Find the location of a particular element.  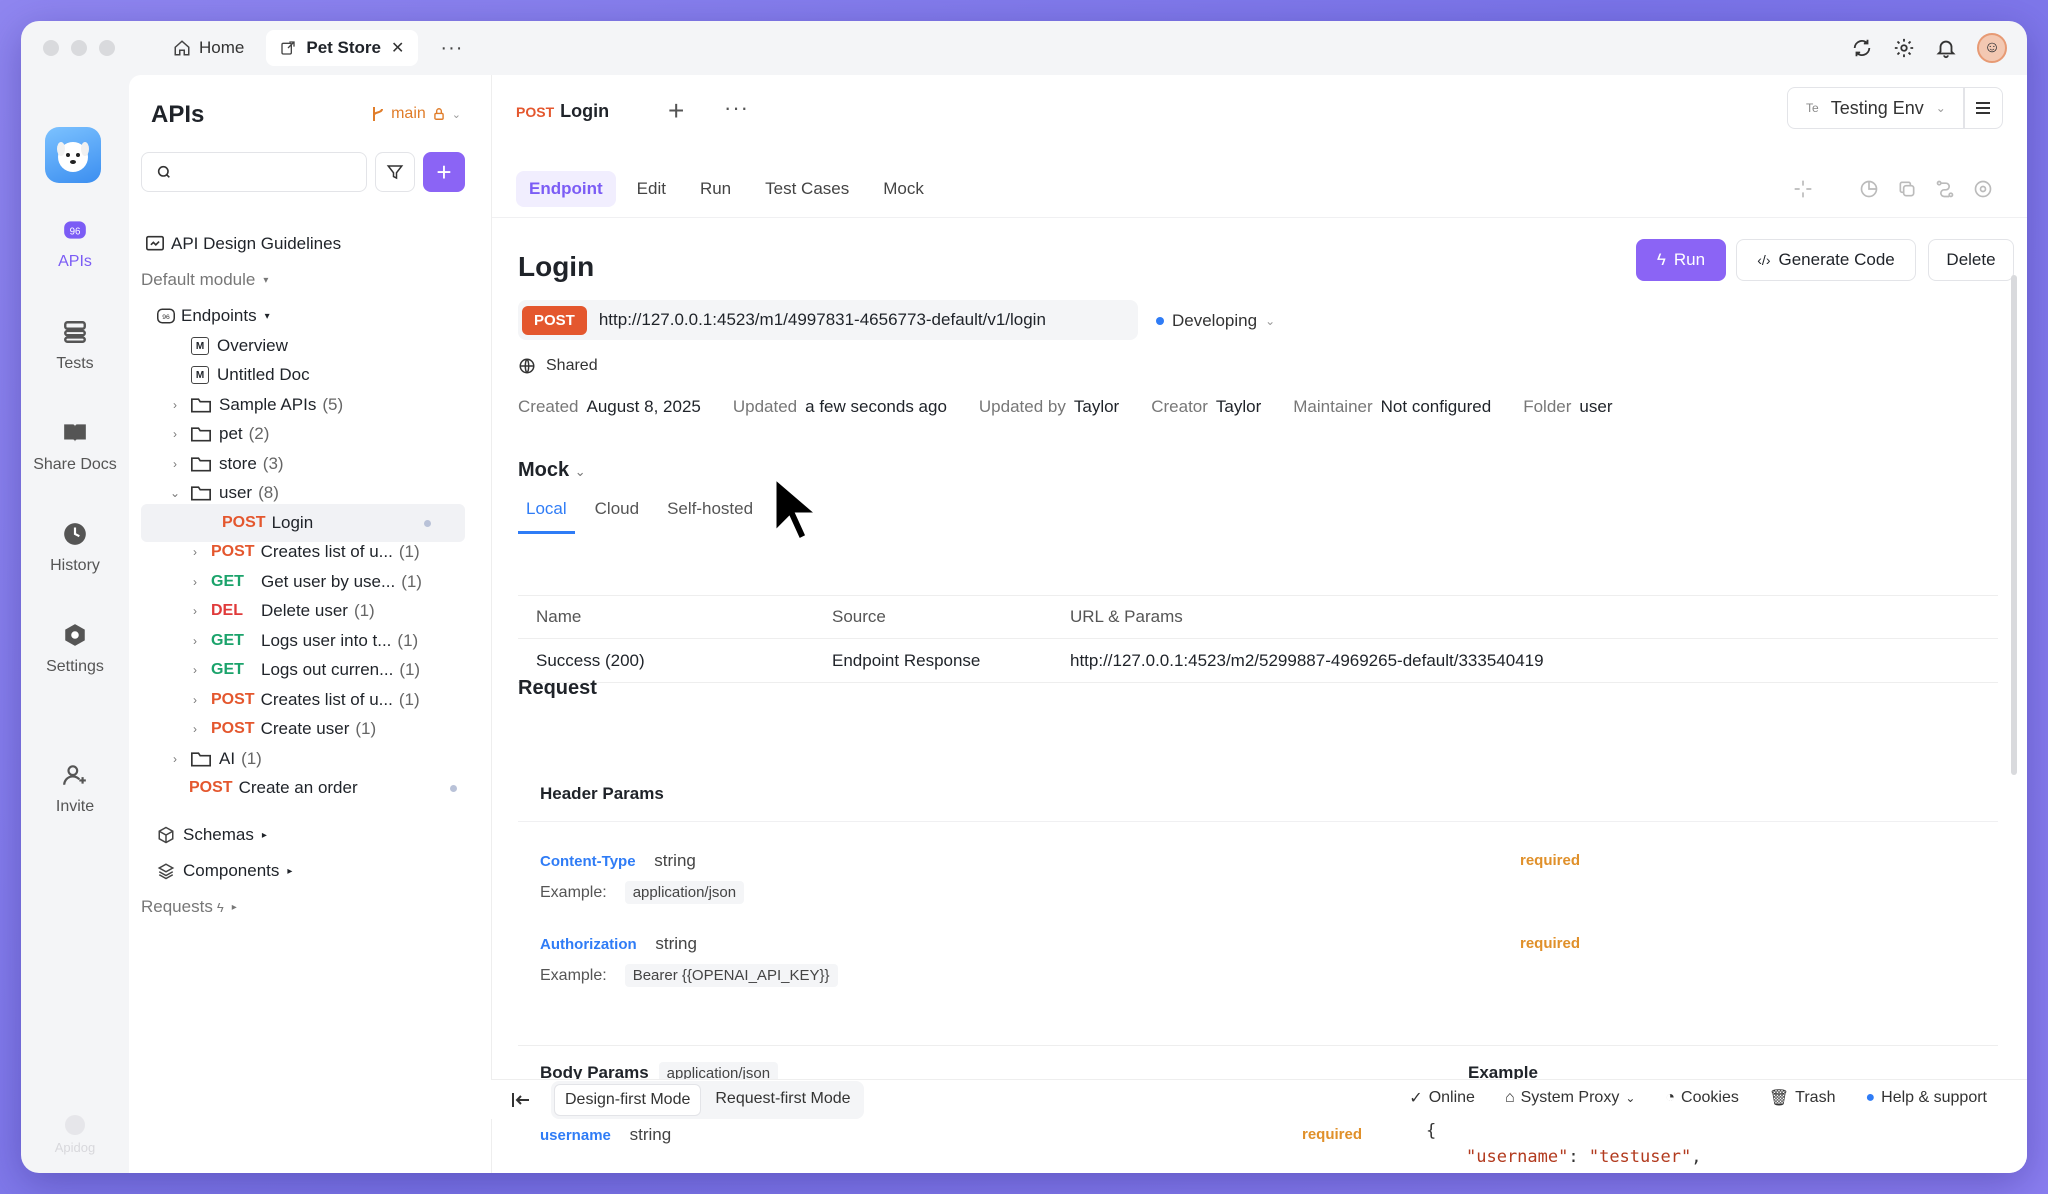

add-button: + is located at coordinates (444, 172).